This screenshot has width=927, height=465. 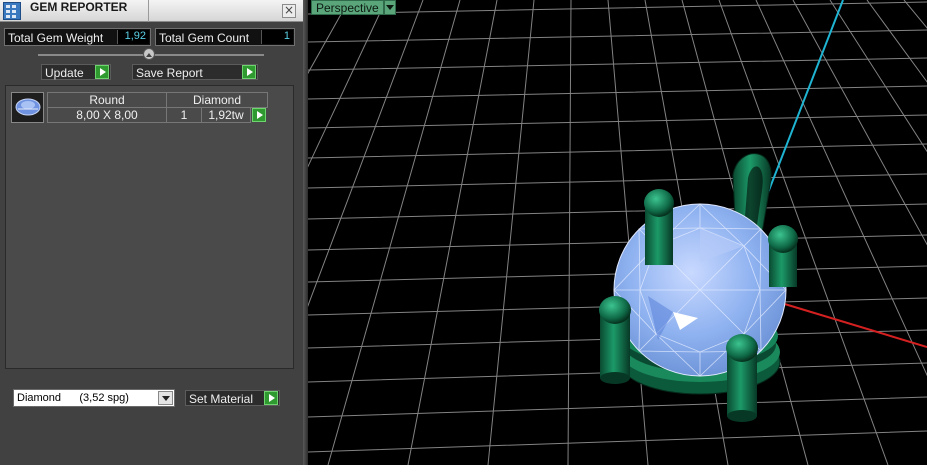 What do you see at coordinates (783, 256) in the screenshot?
I see `prong-back-right` at bounding box center [783, 256].